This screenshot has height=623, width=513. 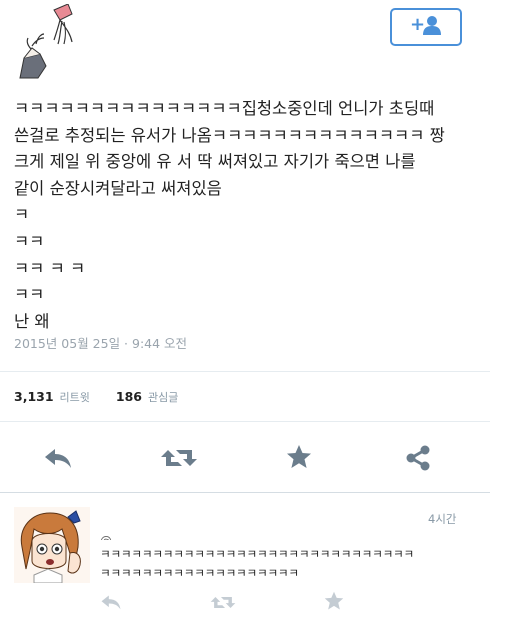 I want to click on retweet-count: 3,131, so click(x=34, y=396).